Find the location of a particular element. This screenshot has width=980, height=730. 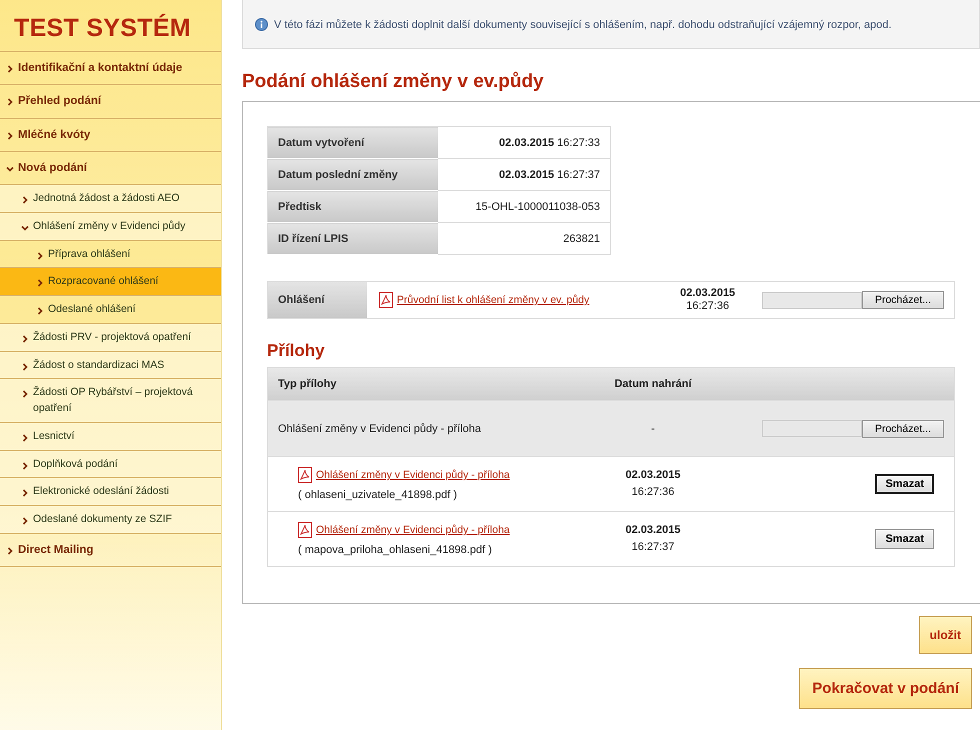

document-link: Průvodní list k ohlášení změny v ev. půdy is located at coordinates (493, 300).